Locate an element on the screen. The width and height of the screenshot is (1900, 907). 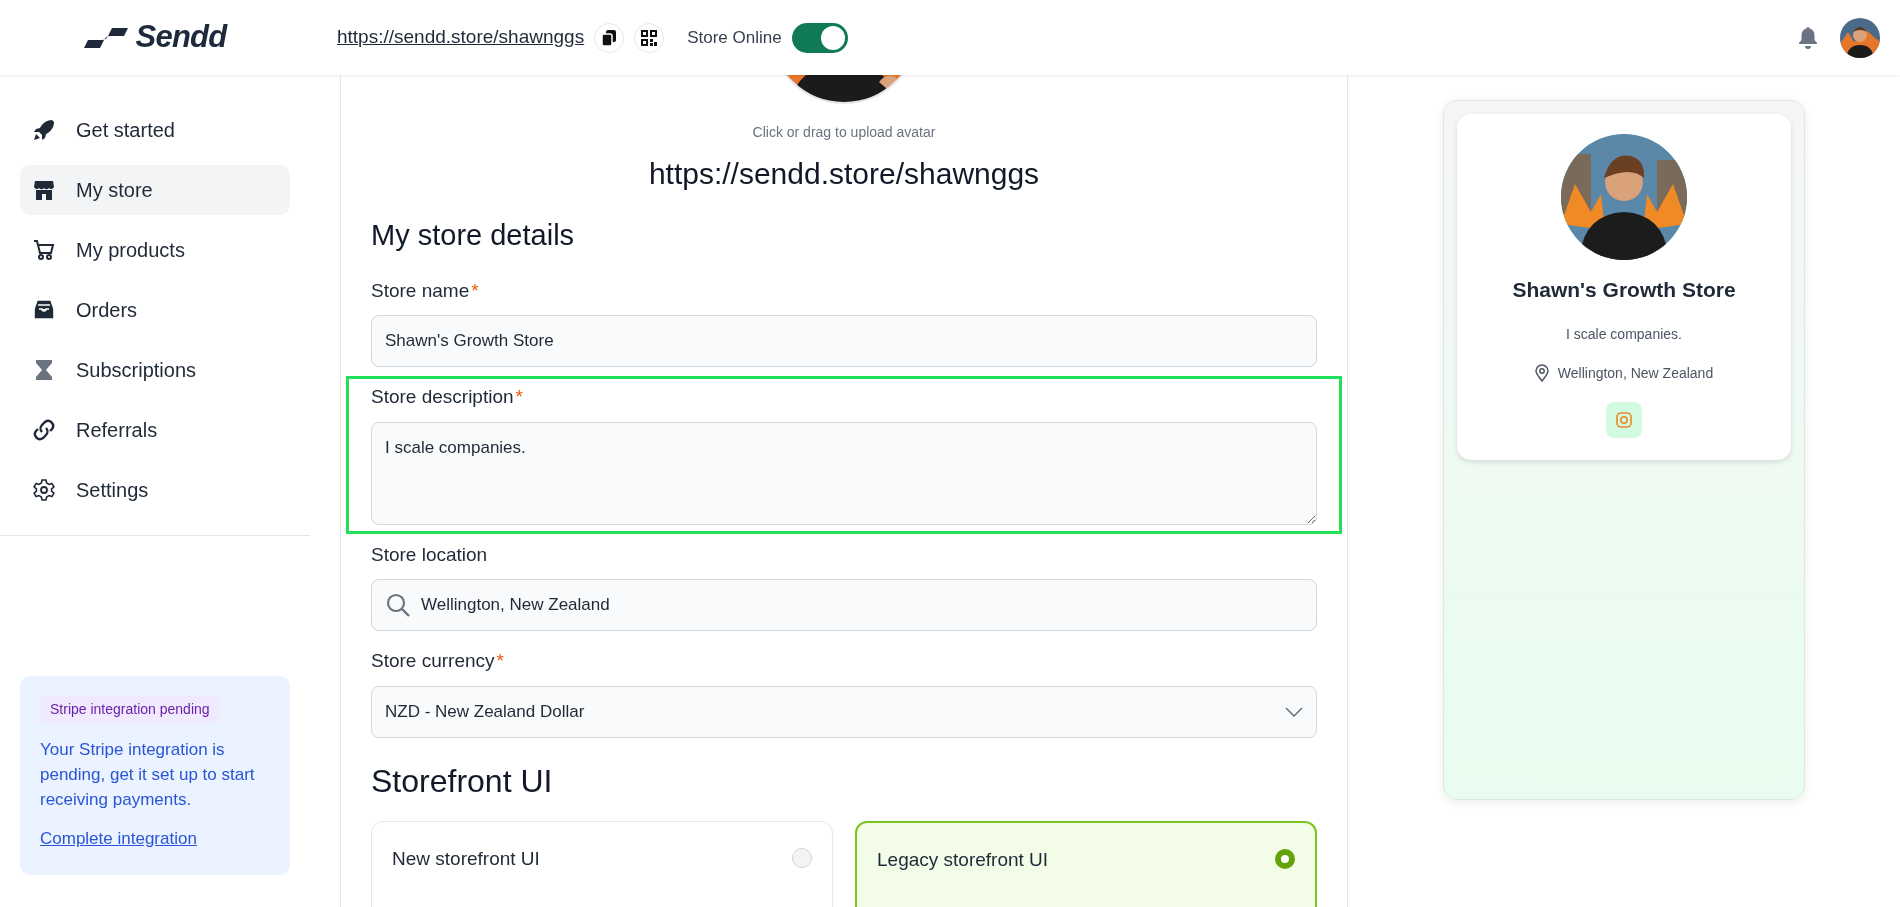
storefront-option: New storefront UI is located at coordinates (602, 863).